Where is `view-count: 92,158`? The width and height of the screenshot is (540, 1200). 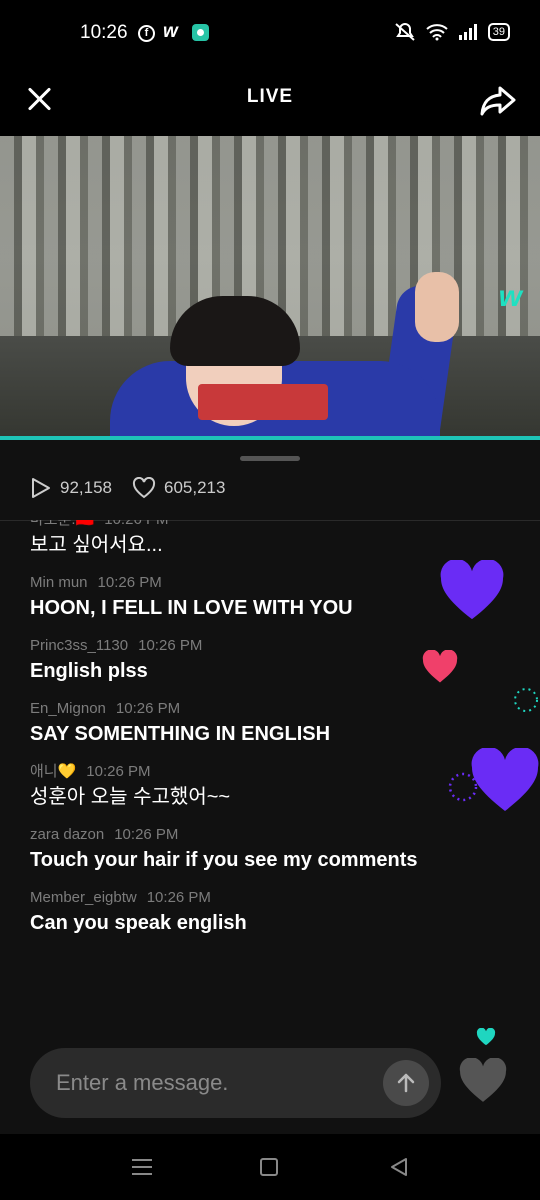
view-count: 92,158 is located at coordinates (86, 487).